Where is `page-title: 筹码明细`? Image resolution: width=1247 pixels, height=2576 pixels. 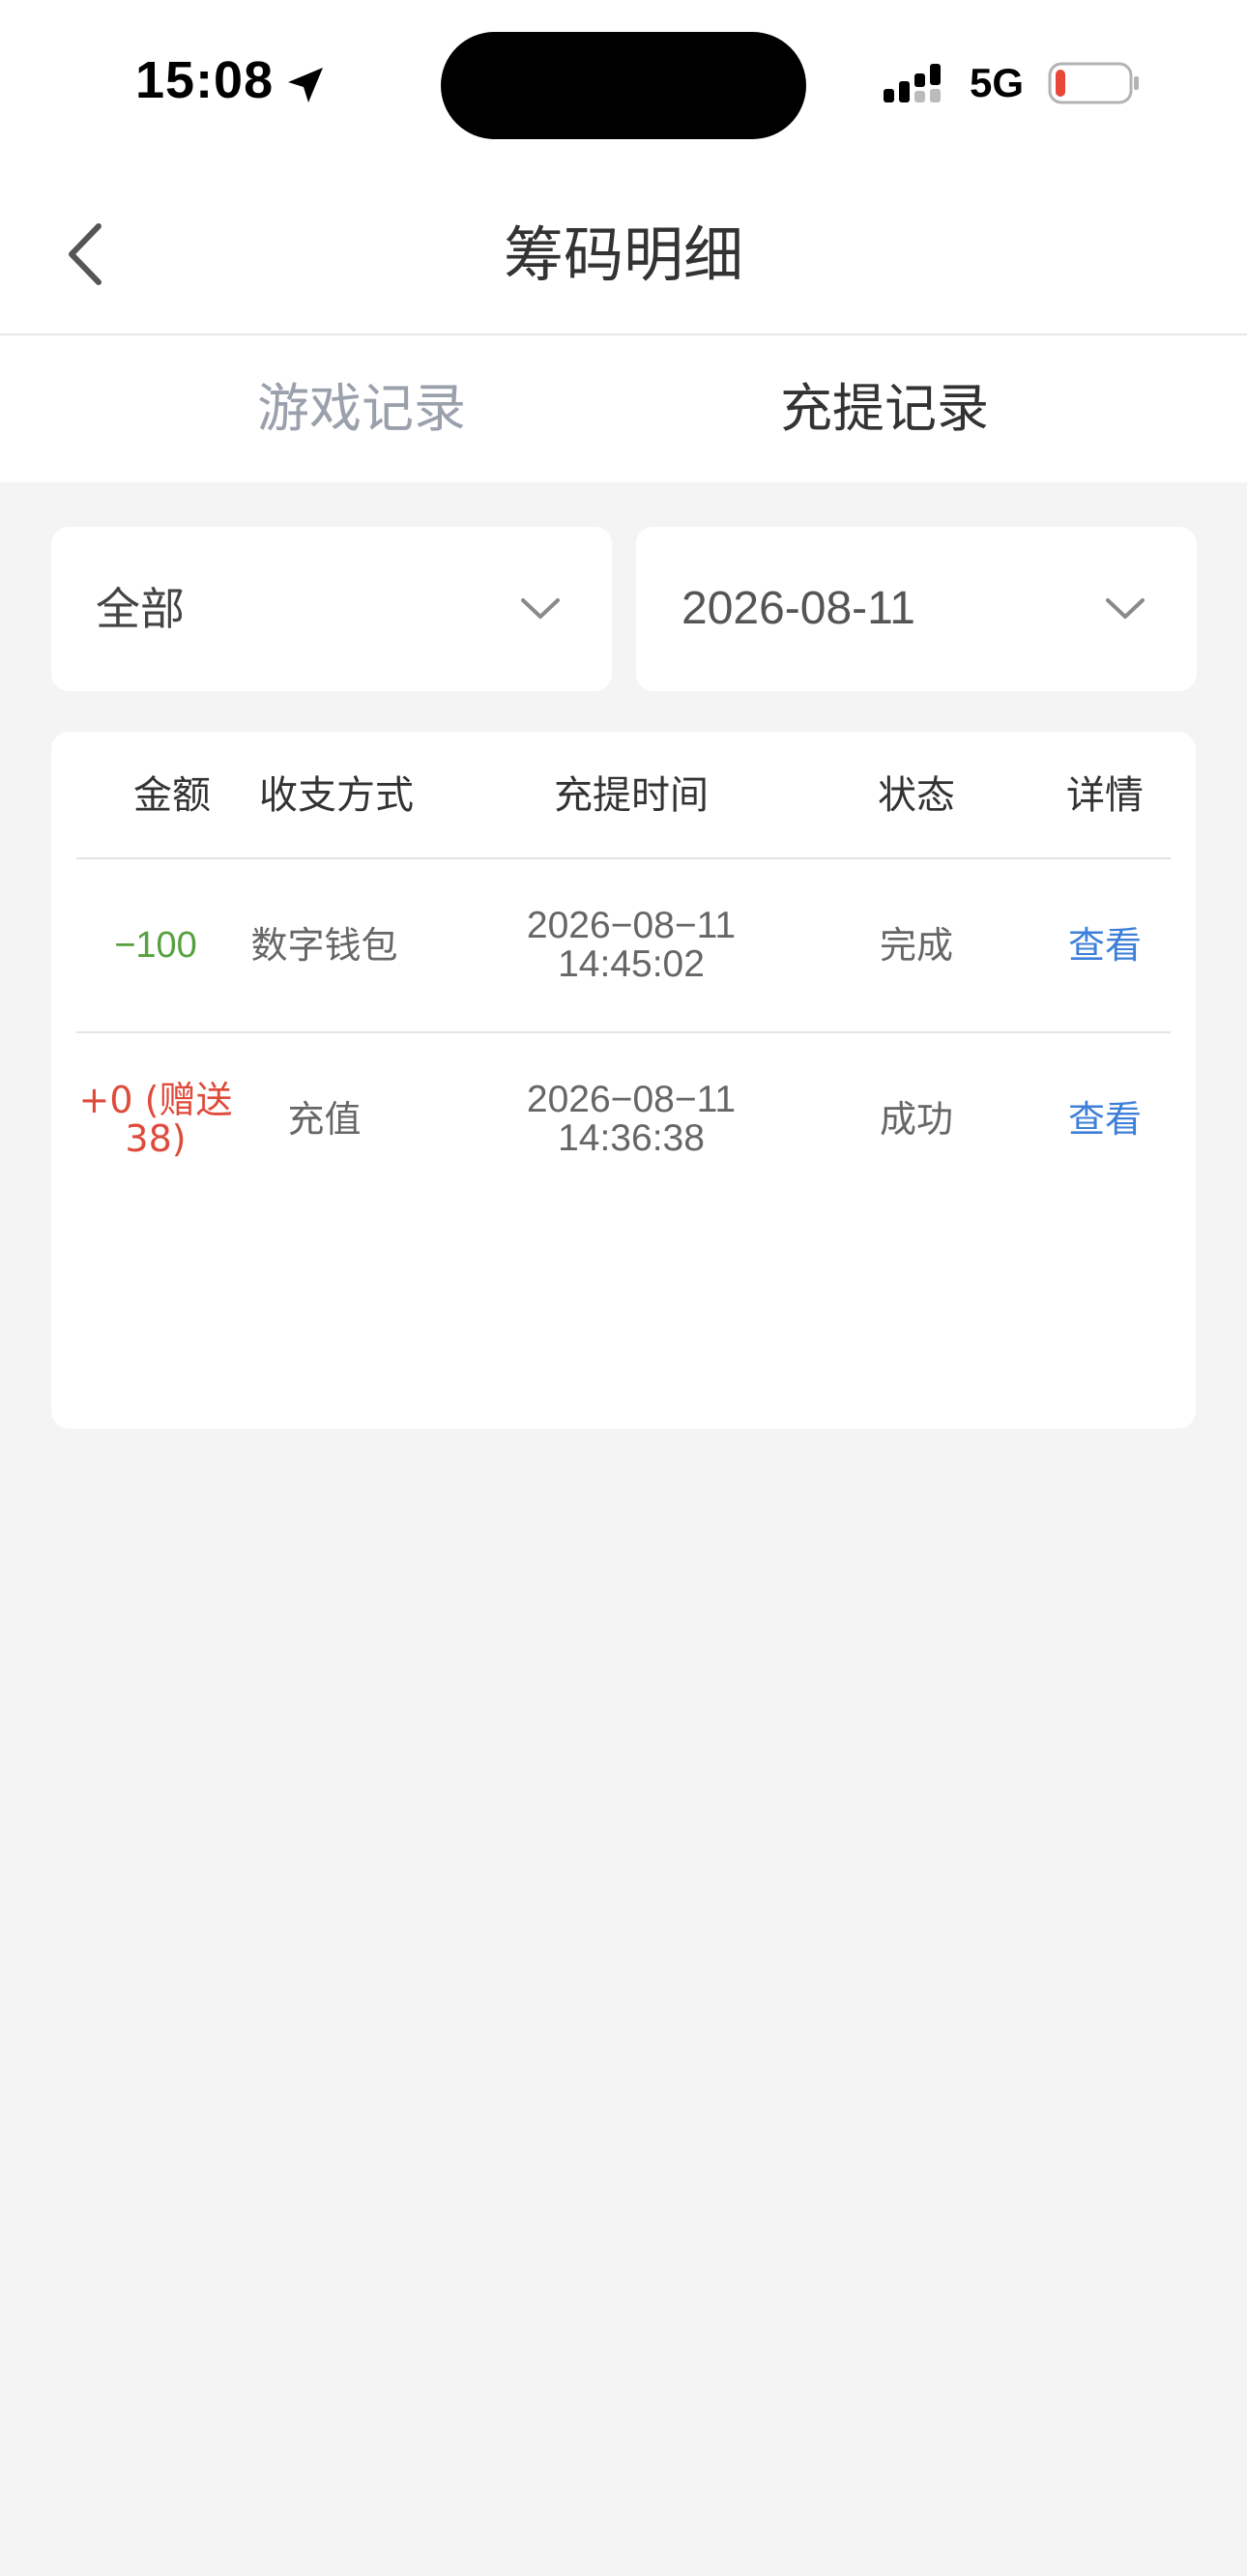
page-title: 筹码明细 is located at coordinates (623, 254).